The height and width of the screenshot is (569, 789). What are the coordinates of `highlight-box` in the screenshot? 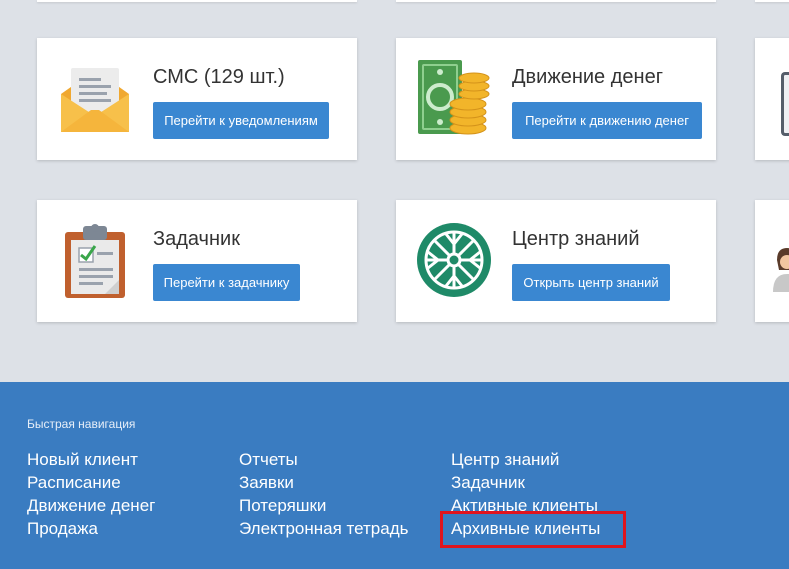 It's located at (533, 529).